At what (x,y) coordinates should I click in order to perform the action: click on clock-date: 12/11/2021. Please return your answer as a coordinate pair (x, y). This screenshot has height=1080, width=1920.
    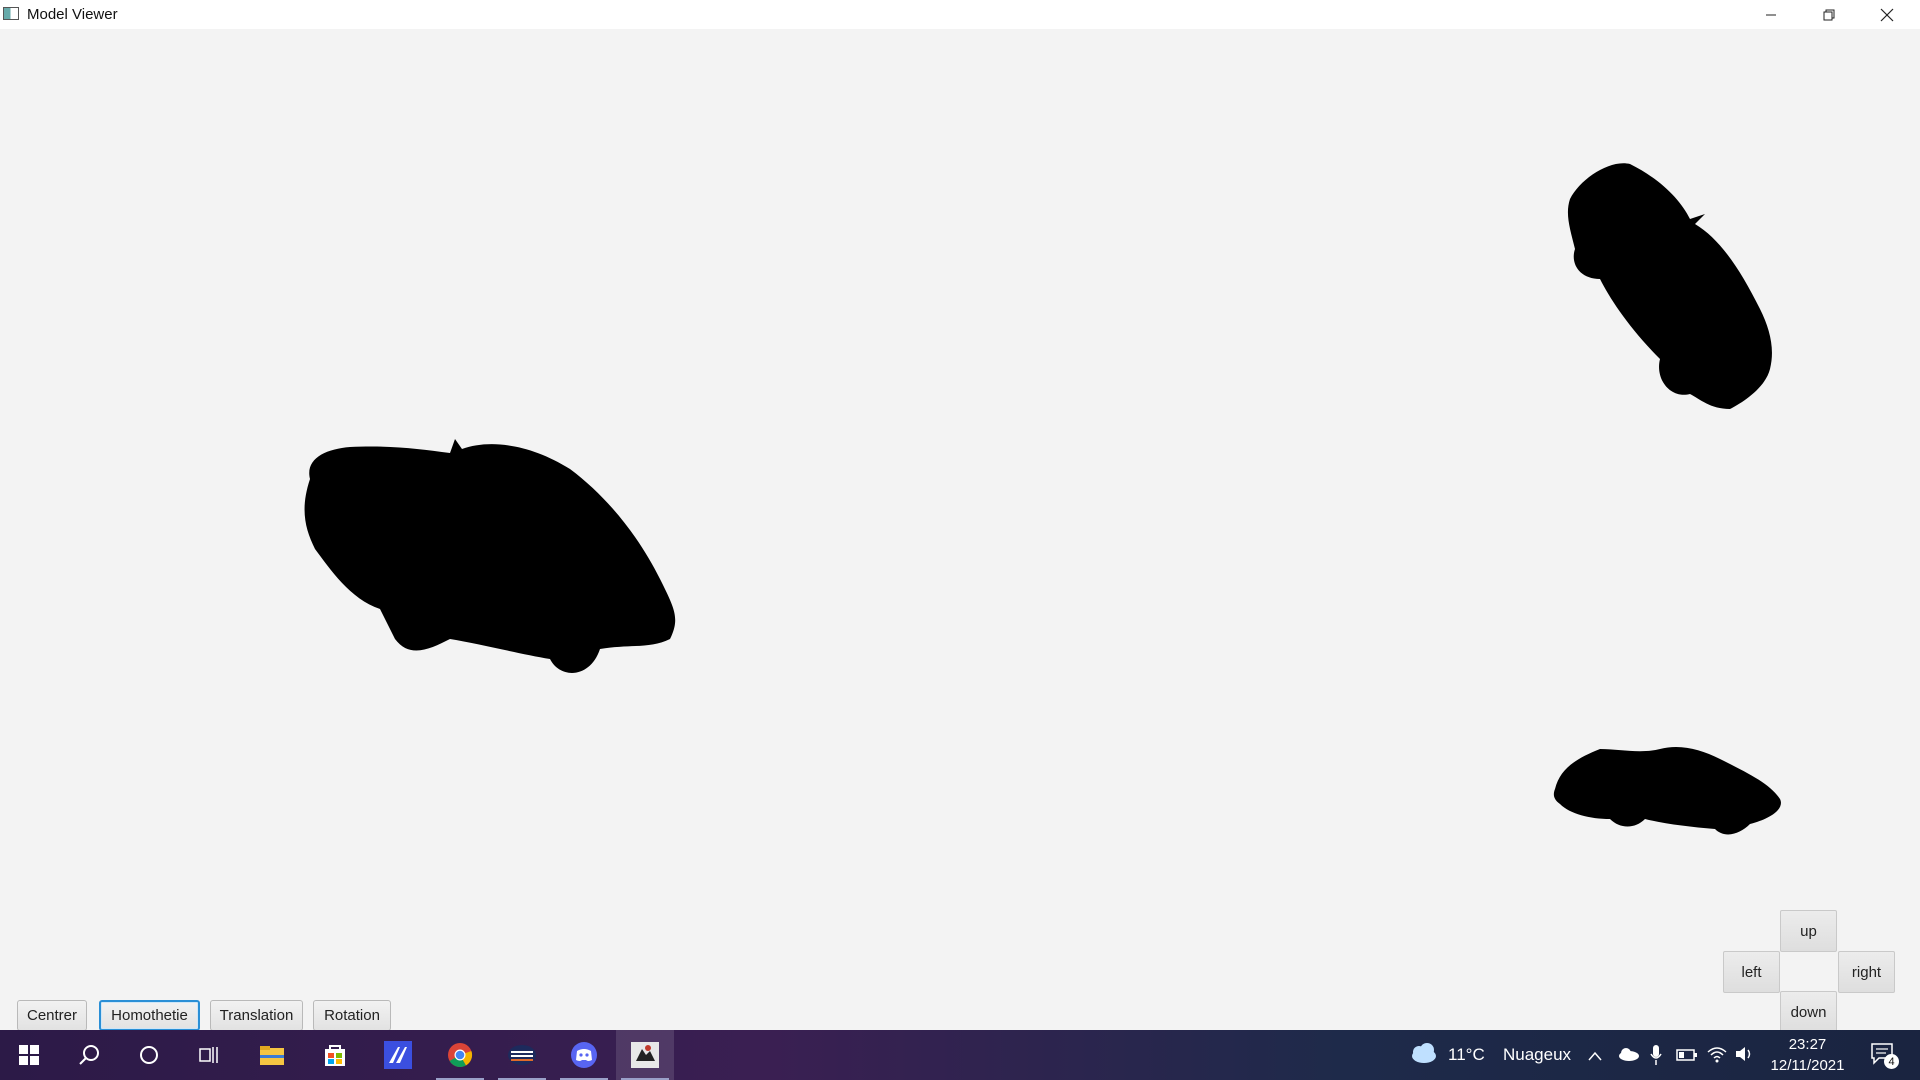
    Looking at the image, I should click on (1807, 1065).